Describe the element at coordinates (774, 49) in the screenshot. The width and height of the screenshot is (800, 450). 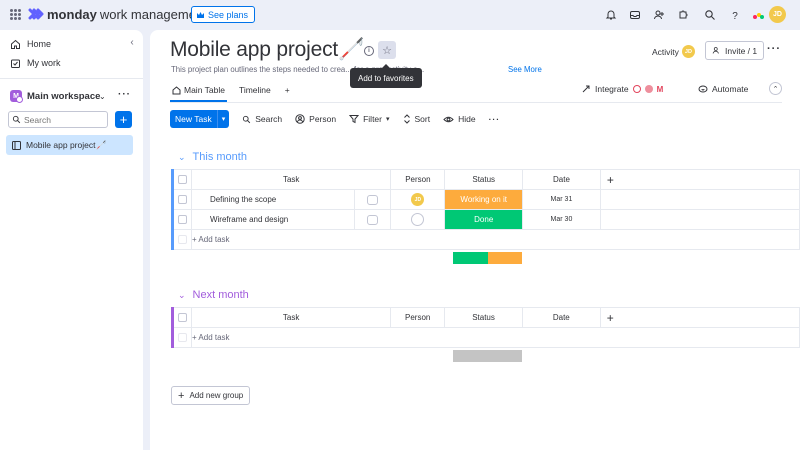
I see `board-more-icon: ···` at that location.